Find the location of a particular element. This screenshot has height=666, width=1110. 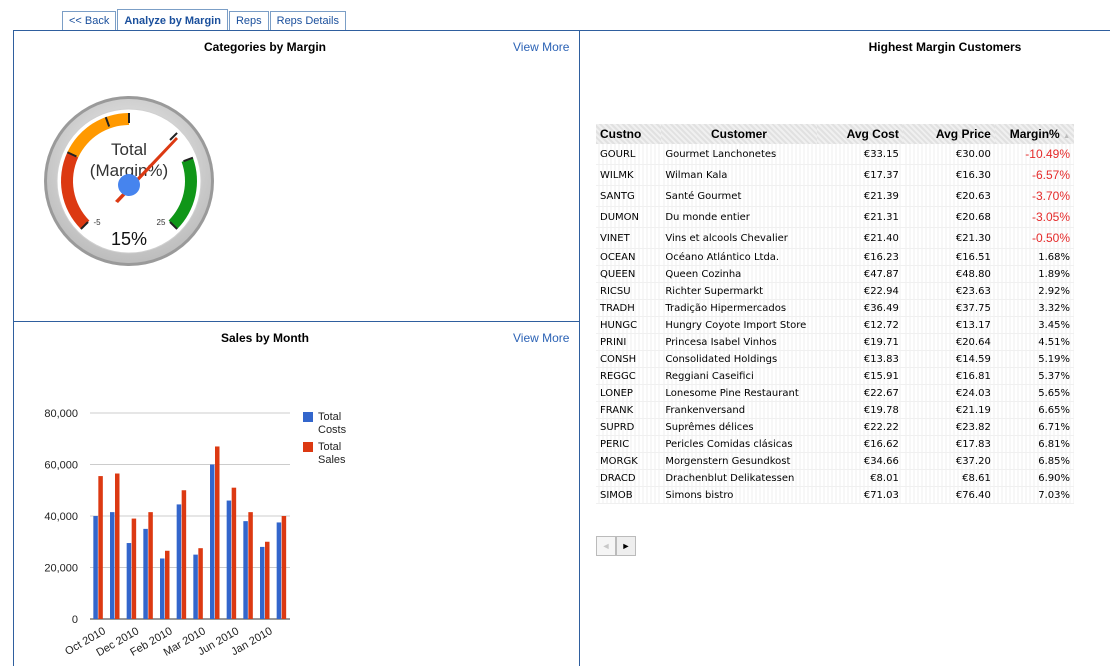

frame-divider-horizontal is located at coordinates (296, 321).